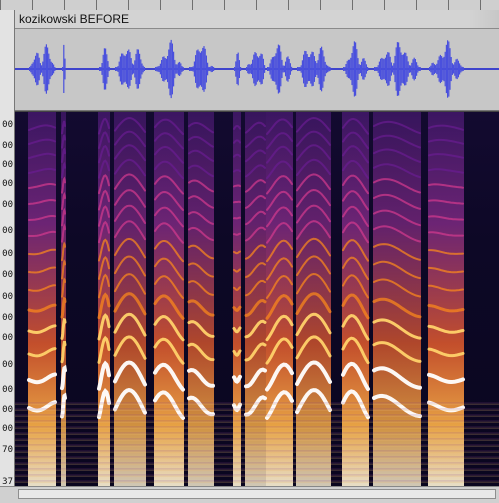 The width and height of the screenshot is (499, 503). Describe the element at coordinates (257, 19) in the screenshot. I see `track-header: kozikowski BEFORE` at that location.